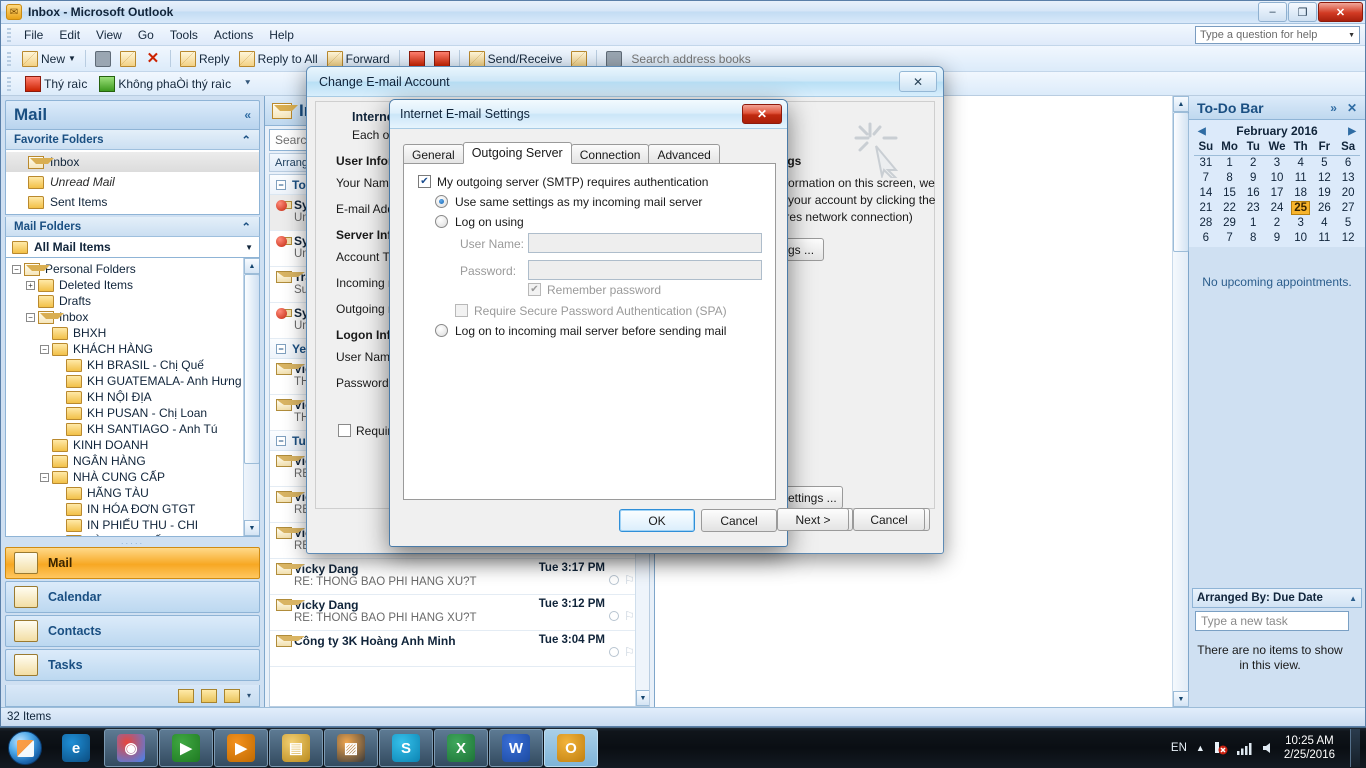  Describe the element at coordinates (132, 182) in the screenshot. I see `favorite-item-unread-mail: Unread Mail` at that location.